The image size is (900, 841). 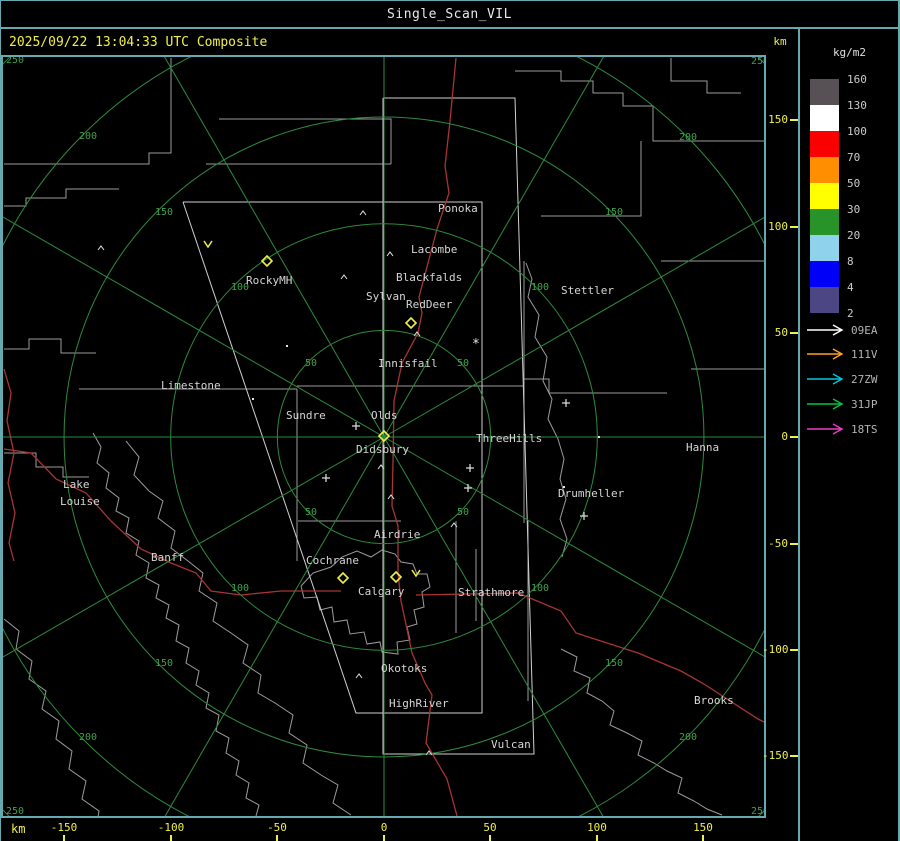 I want to click on info-bar: 2025/09/22 13:04:33 UTC Composite, so click(x=398, y=42).